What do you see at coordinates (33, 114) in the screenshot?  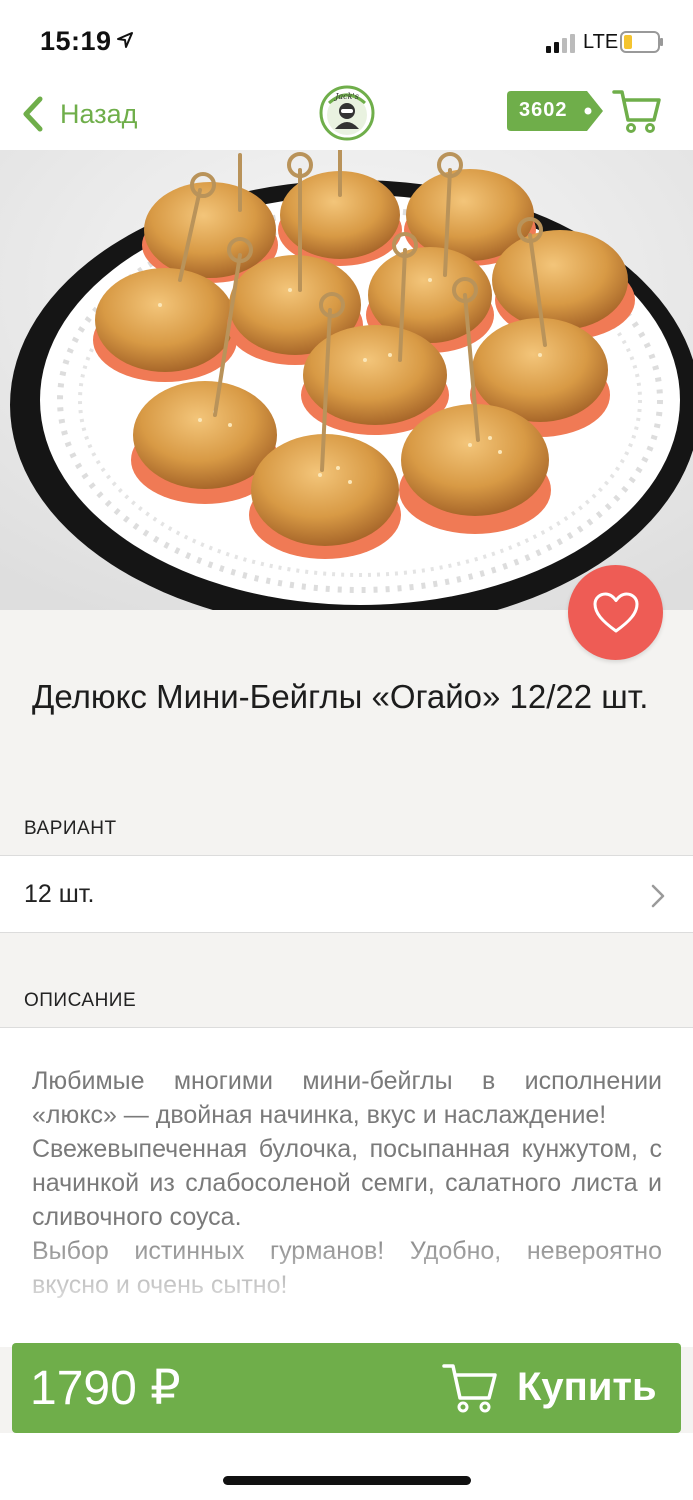 I see `chevron-left-icon` at bounding box center [33, 114].